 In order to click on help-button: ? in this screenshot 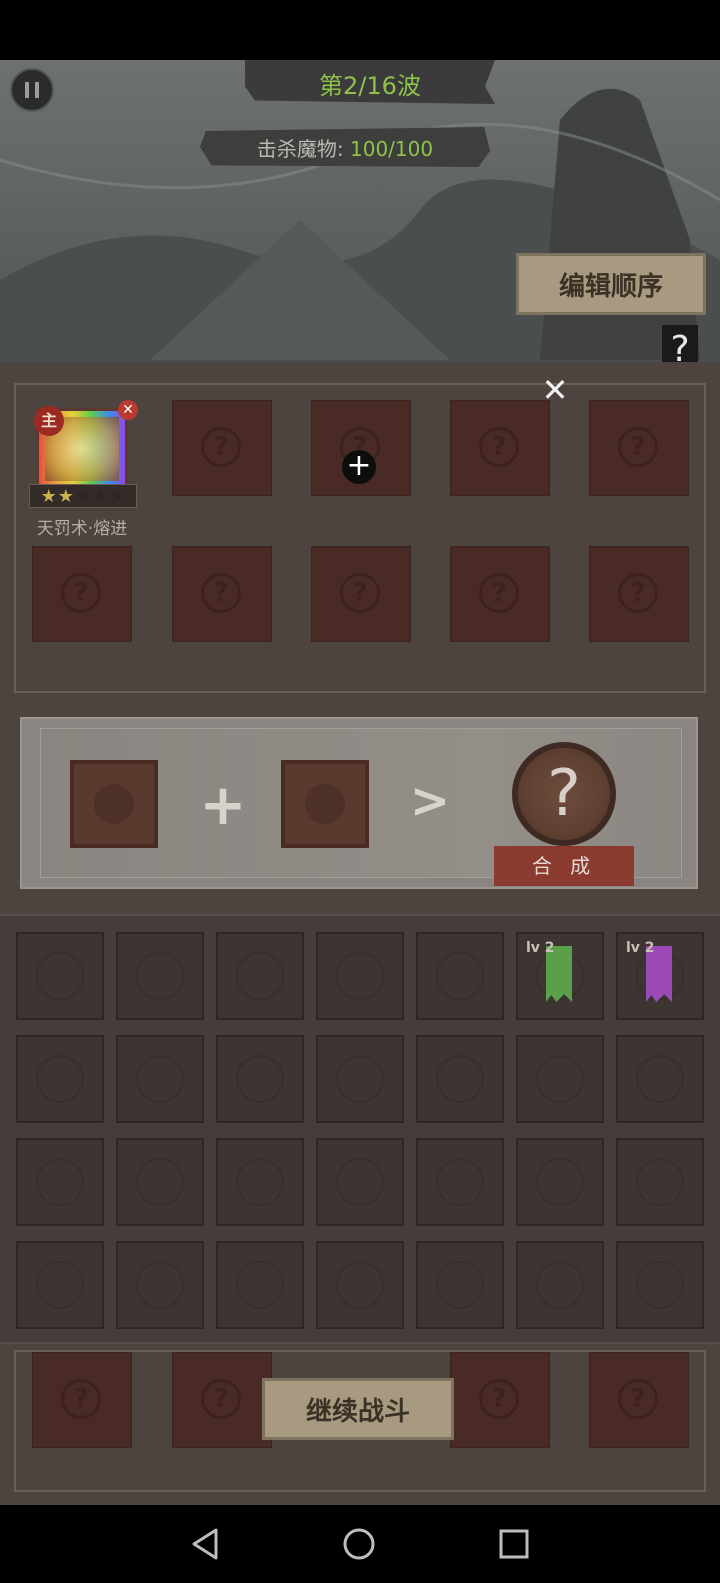, I will do `click(680, 343)`.